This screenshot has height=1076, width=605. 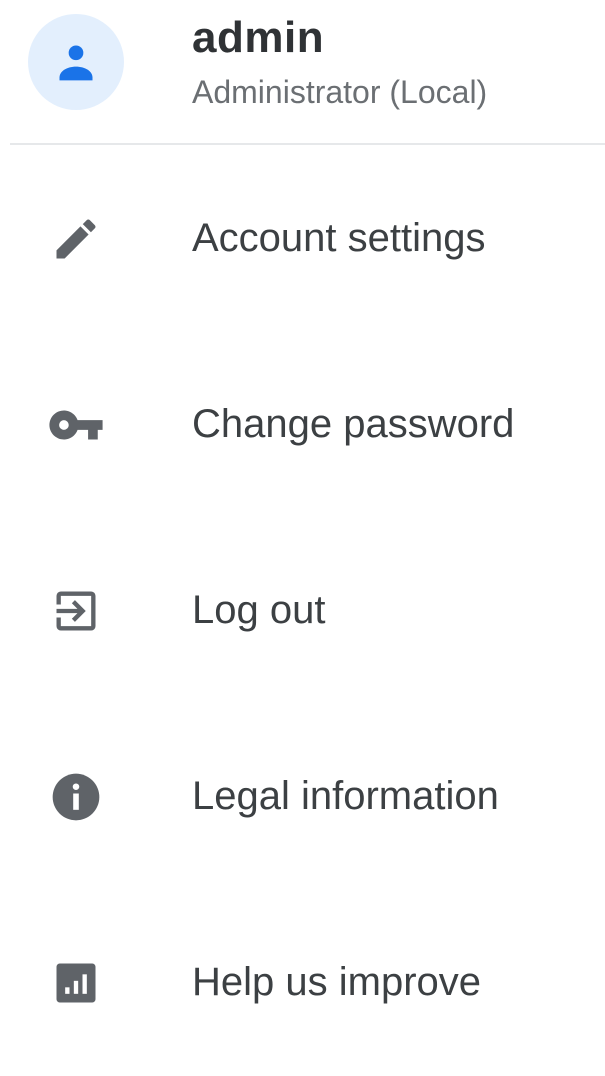 I want to click on user-header: admin Administrator (Local), so click(x=302, y=72).